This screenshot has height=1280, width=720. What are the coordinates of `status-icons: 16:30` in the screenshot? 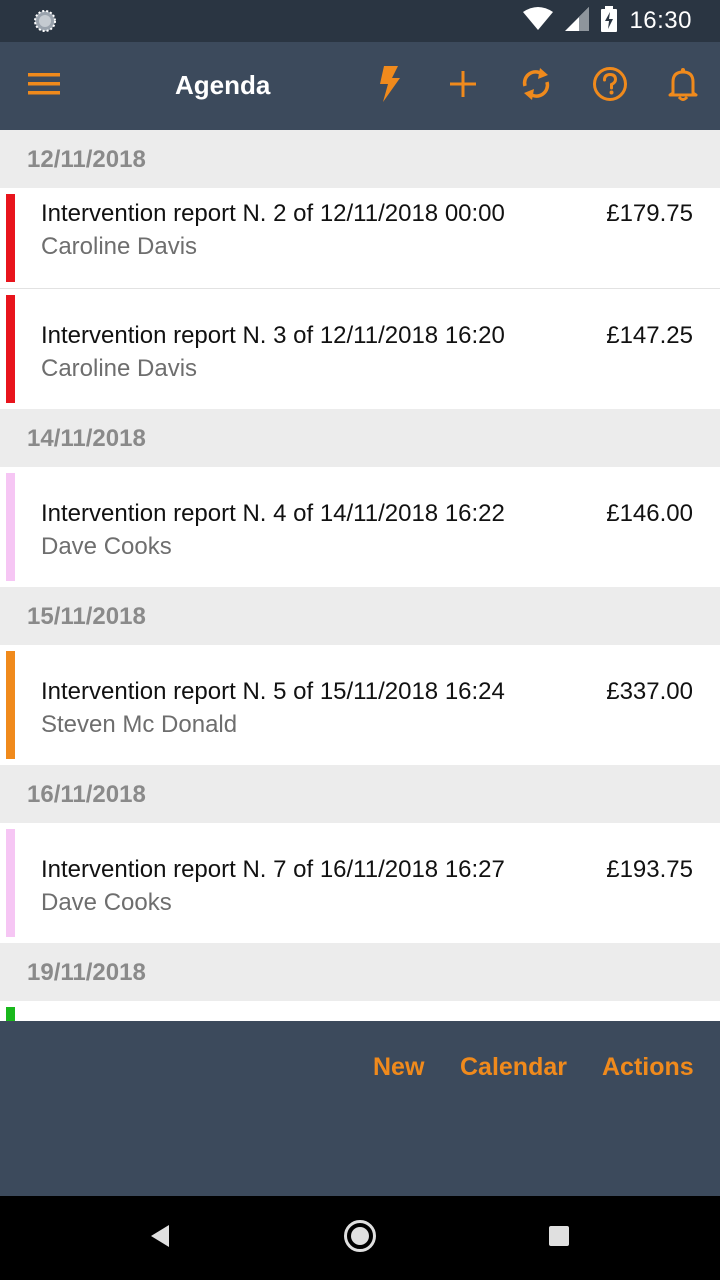 It's located at (607, 21).